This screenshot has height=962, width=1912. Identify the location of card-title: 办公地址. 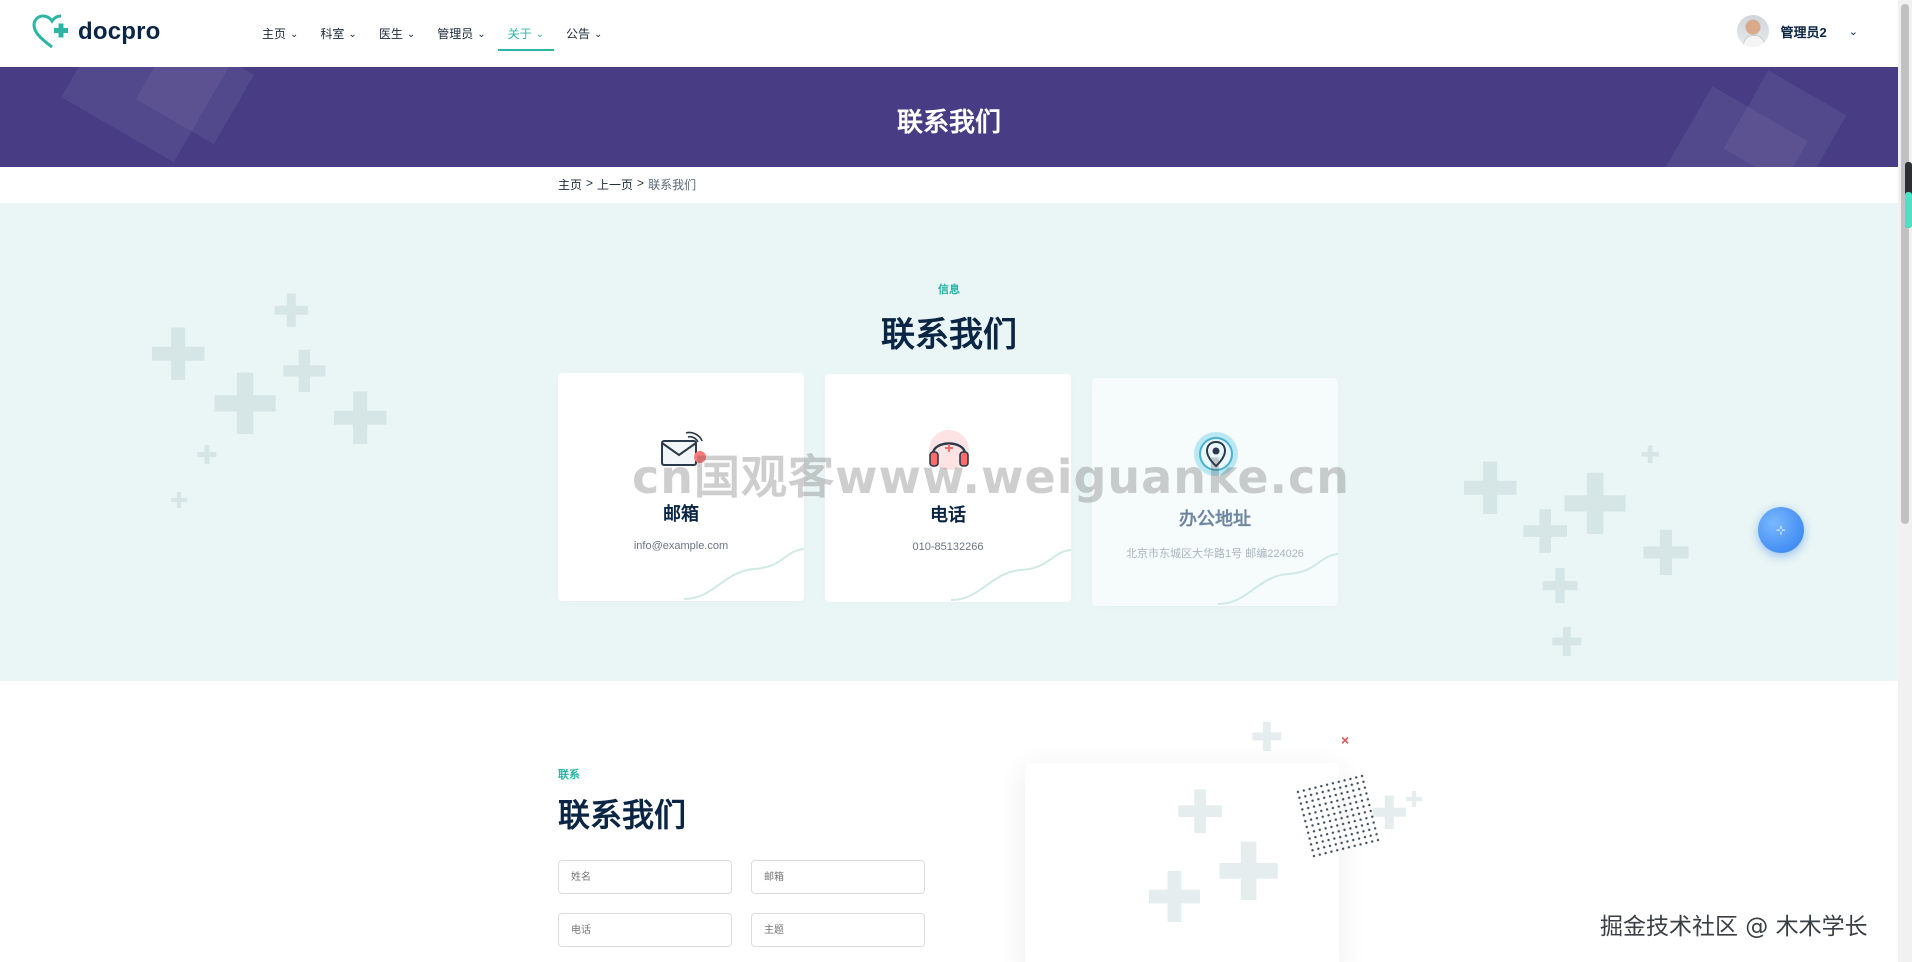
(1215, 519).